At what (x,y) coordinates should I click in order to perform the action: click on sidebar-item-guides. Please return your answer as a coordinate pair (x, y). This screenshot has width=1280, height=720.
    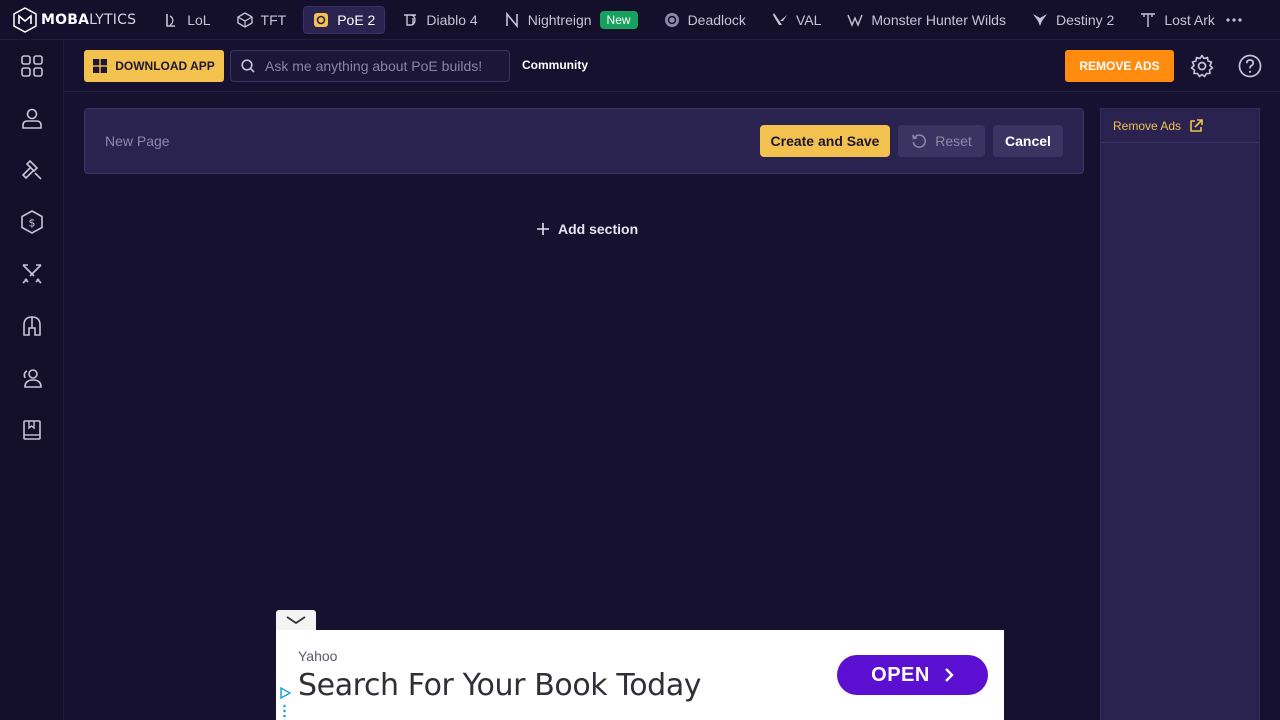
    Looking at the image, I should click on (31, 430).